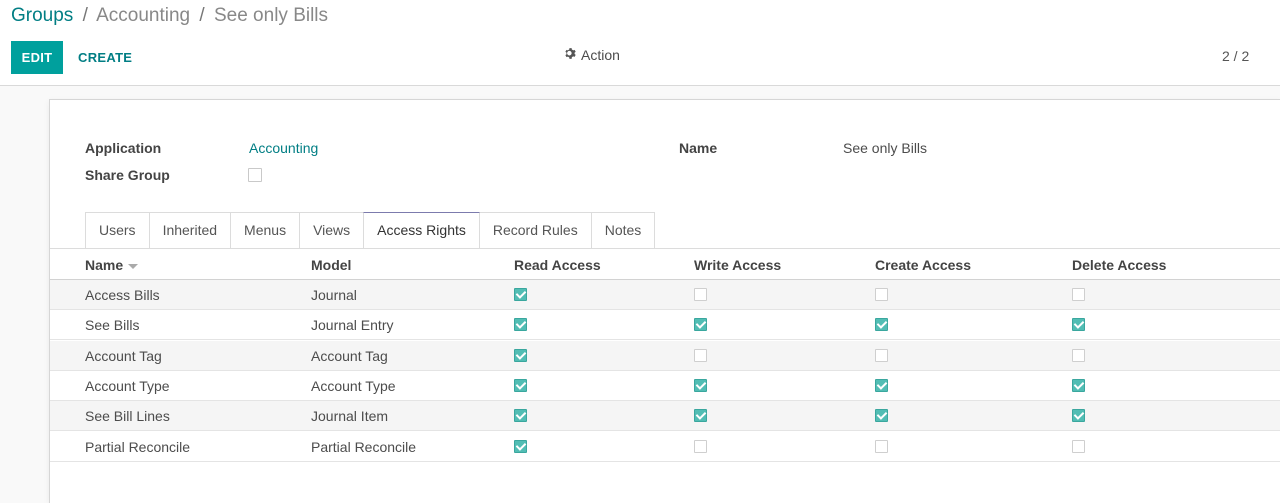 The width and height of the screenshot is (1280, 503). Describe the element at coordinates (332, 230) in the screenshot. I see `tab-views: Views` at that location.